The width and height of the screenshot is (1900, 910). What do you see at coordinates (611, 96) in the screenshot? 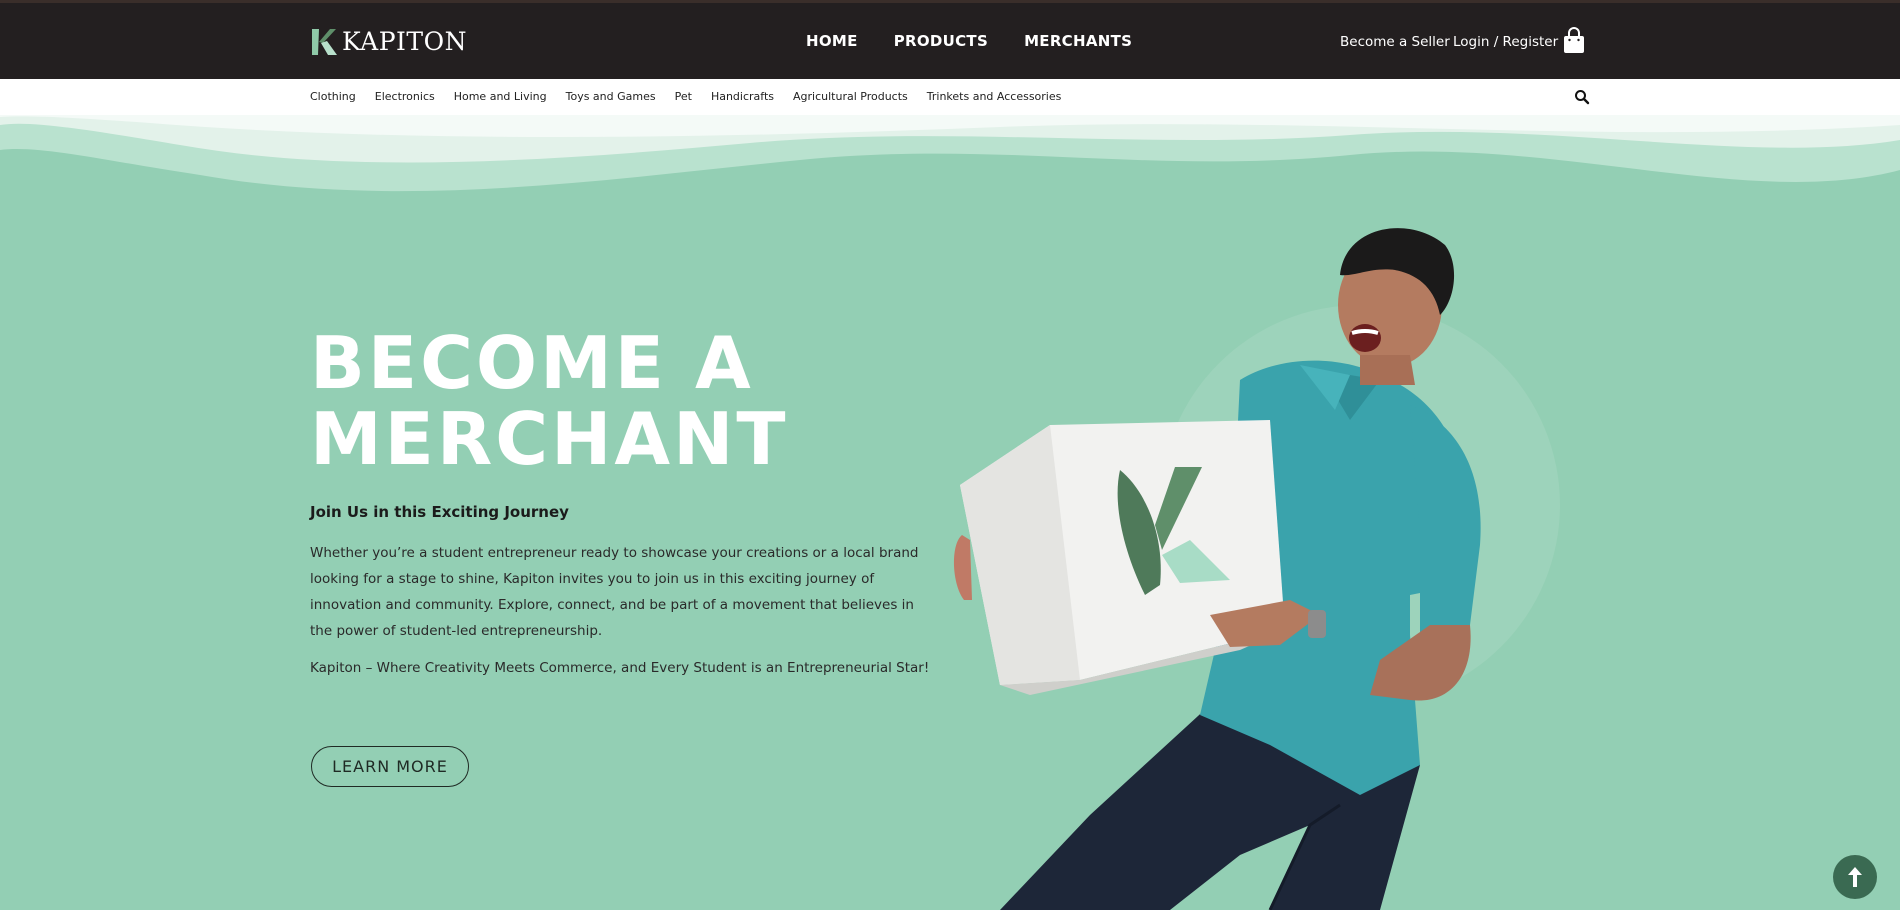
I see `category-toys-and-games: Toys and Games` at bounding box center [611, 96].